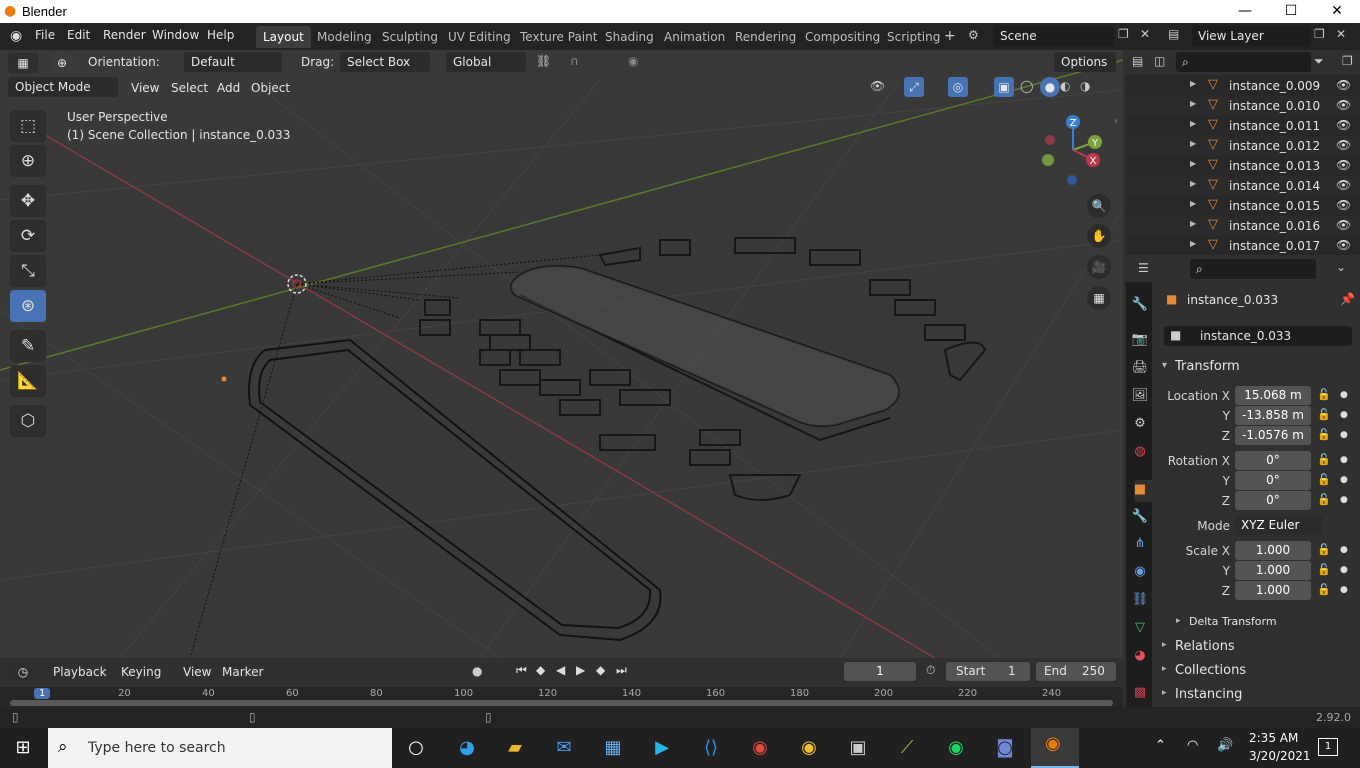 The height and width of the screenshot is (768, 1360). Describe the element at coordinates (1243, 246) in the screenshot. I see `outliner-row: ▶ ▽ instance_0.017 👁` at that location.